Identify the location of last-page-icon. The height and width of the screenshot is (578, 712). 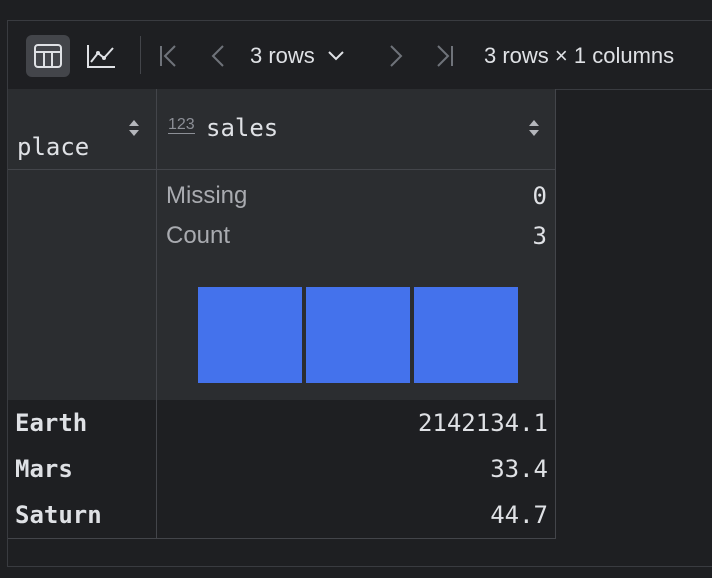
(445, 56).